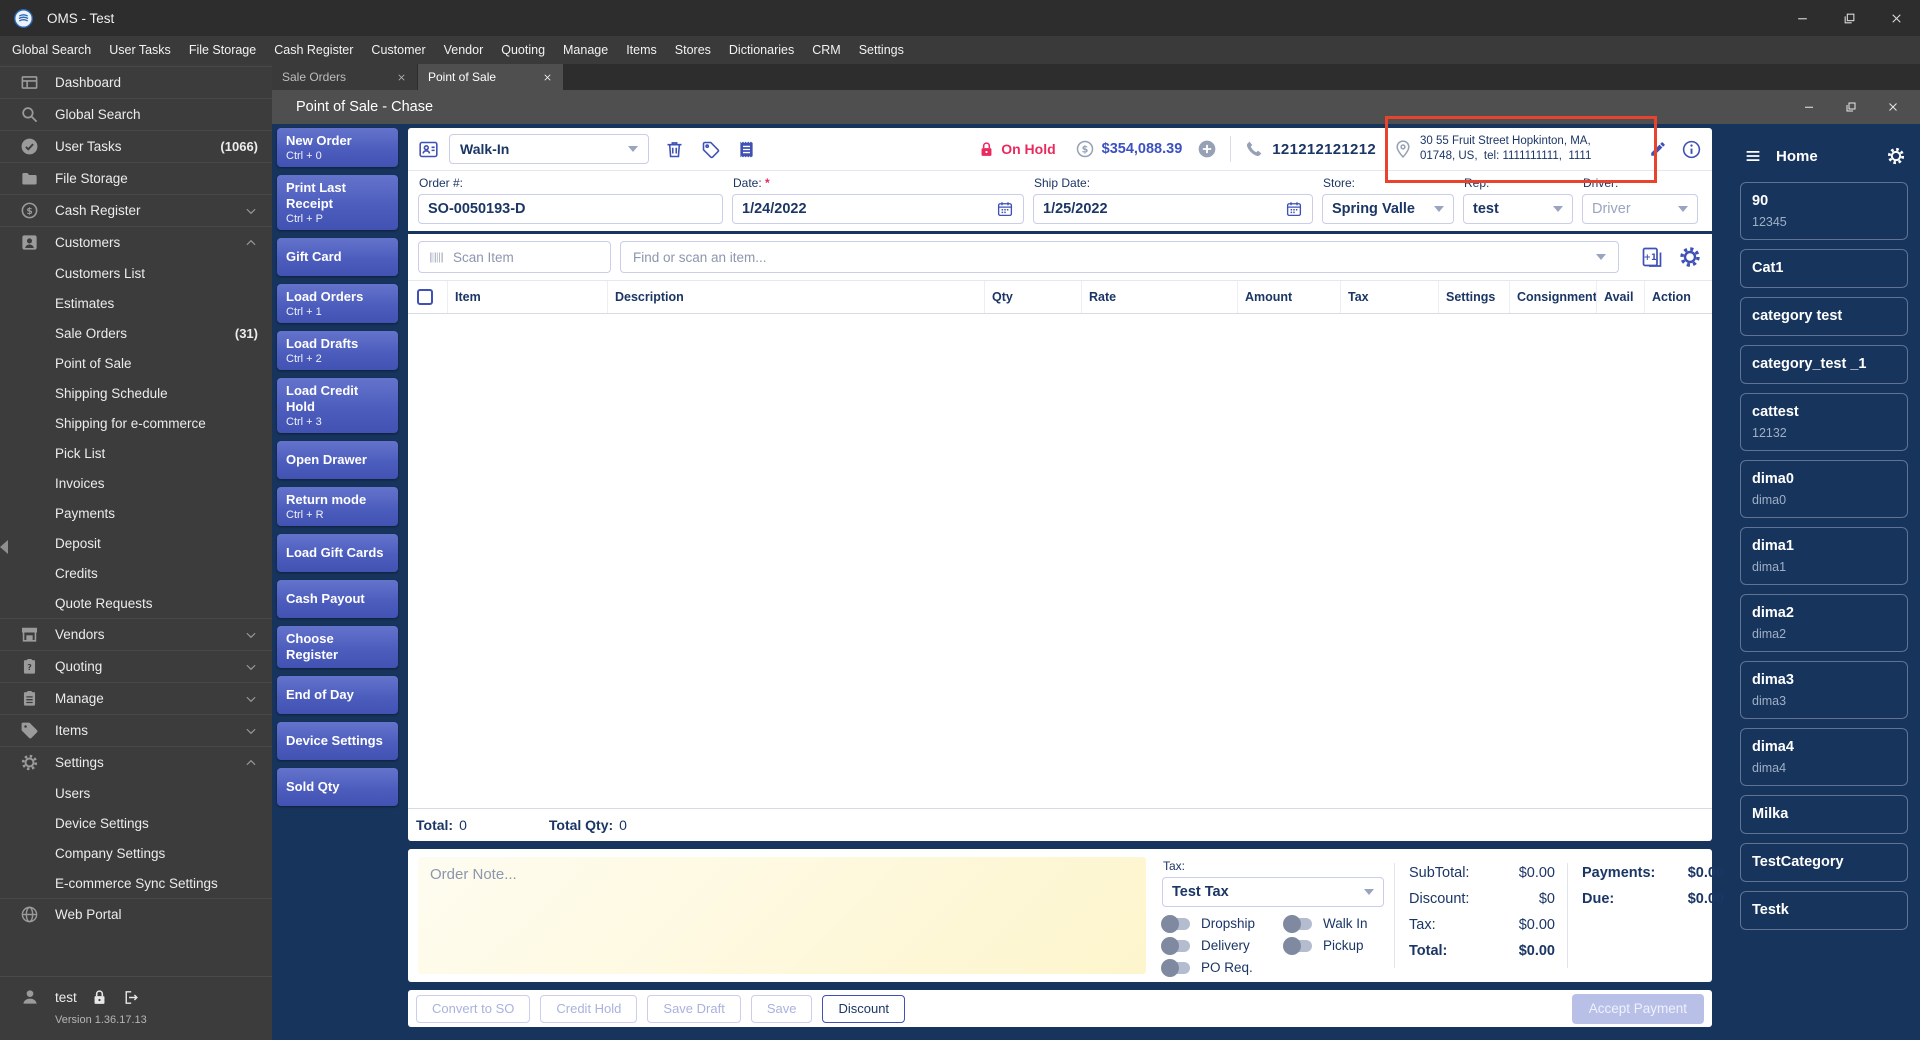  Describe the element at coordinates (313, 50) in the screenshot. I see `menu-item-cash-register: Cash Register` at that location.